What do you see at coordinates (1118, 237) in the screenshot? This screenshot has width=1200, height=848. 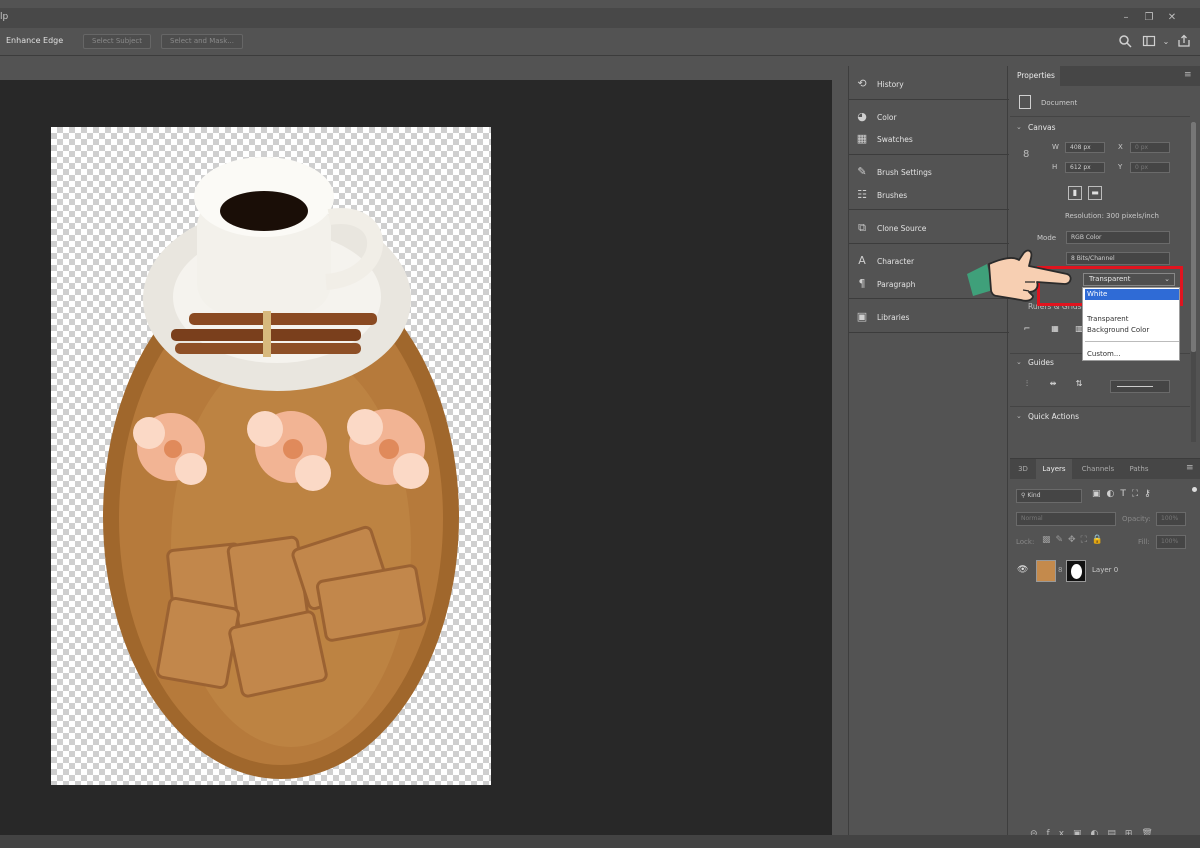 I see `mode-select: RGB Color` at bounding box center [1118, 237].